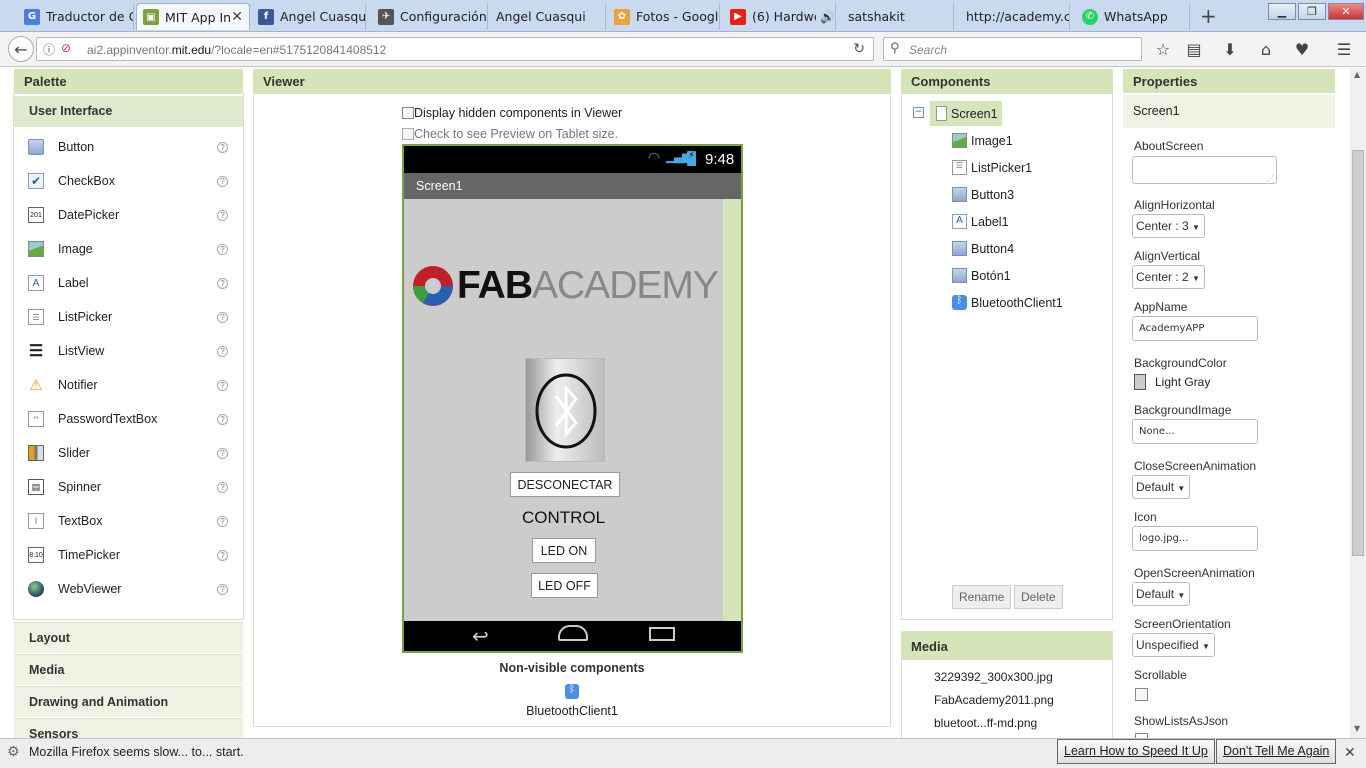 The height and width of the screenshot is (768, 1366). I want to click on learn-speed-button: Learn How to Speed It Up, so click(1136, 751).